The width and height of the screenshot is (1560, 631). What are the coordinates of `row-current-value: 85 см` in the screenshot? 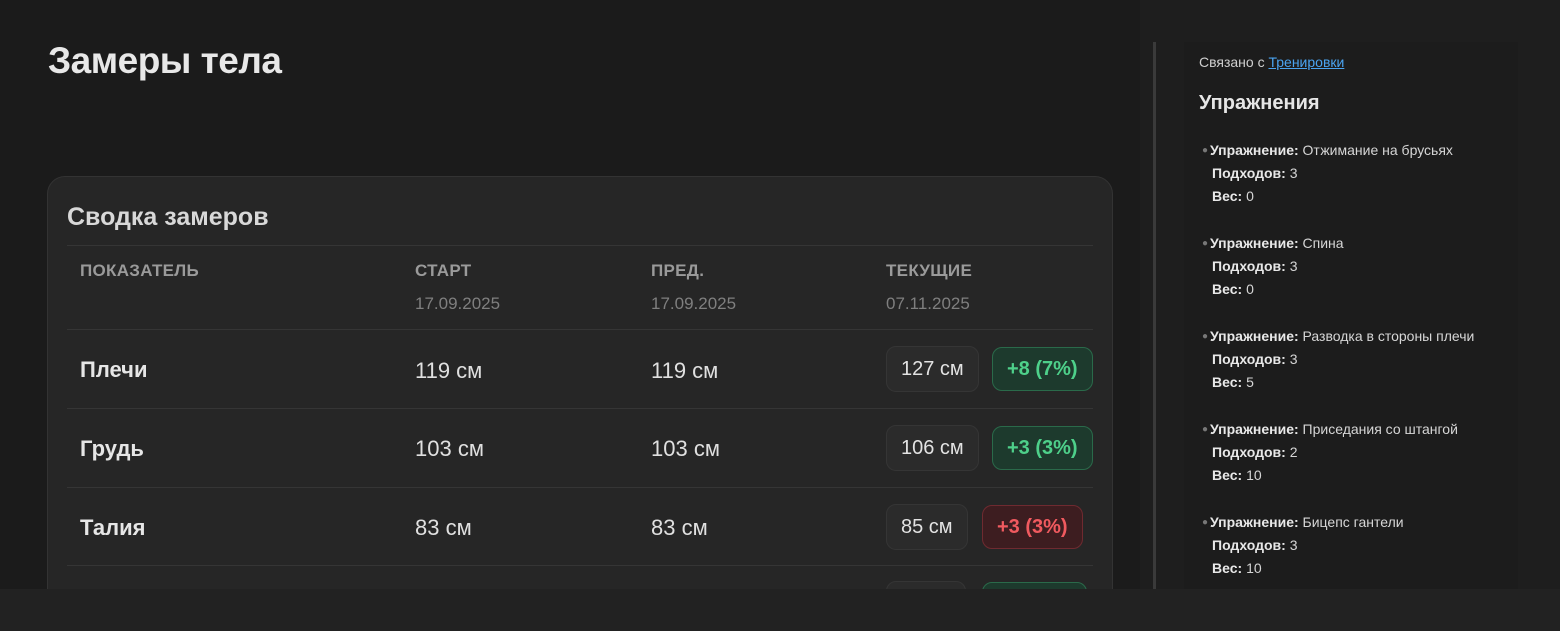 It's located at (927, 527).